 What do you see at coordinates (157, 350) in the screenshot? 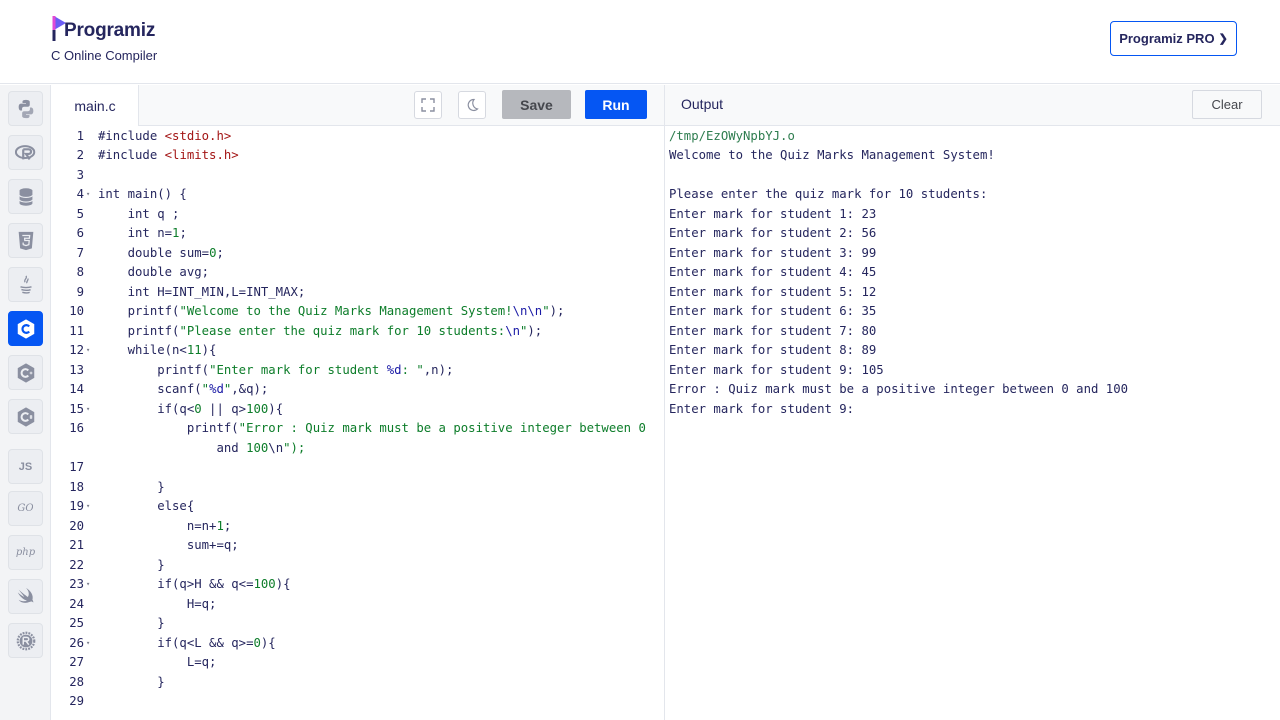
I see `code-text: while(n<11){` at bounding box center [157, 350].